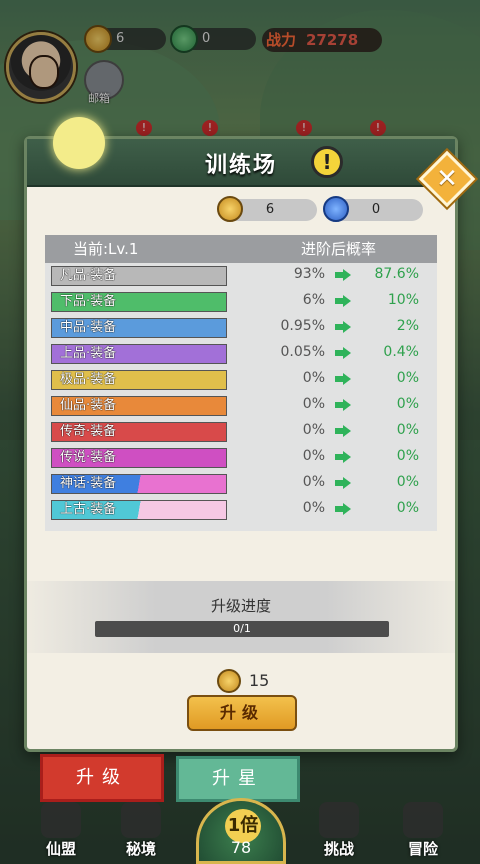 This screenshot has width=480, height=864. I want to click on tier-label: 凡品·装备, so click(139, 276).